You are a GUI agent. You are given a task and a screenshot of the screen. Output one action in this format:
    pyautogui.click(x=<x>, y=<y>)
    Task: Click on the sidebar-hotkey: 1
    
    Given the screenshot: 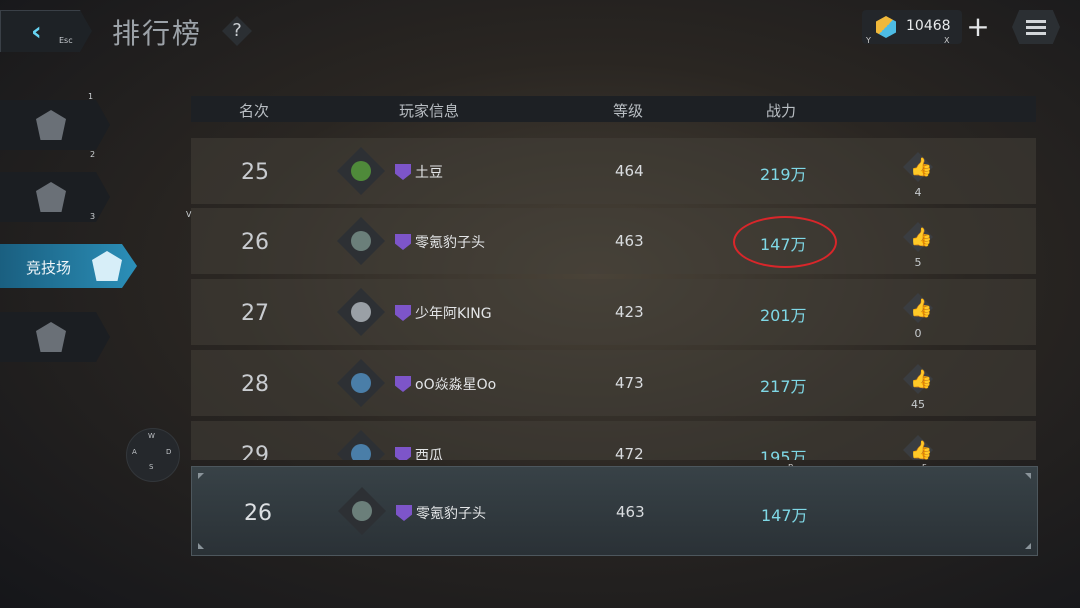 What is the action you would take?
    pyautogui.click(x=91, y=96)
    